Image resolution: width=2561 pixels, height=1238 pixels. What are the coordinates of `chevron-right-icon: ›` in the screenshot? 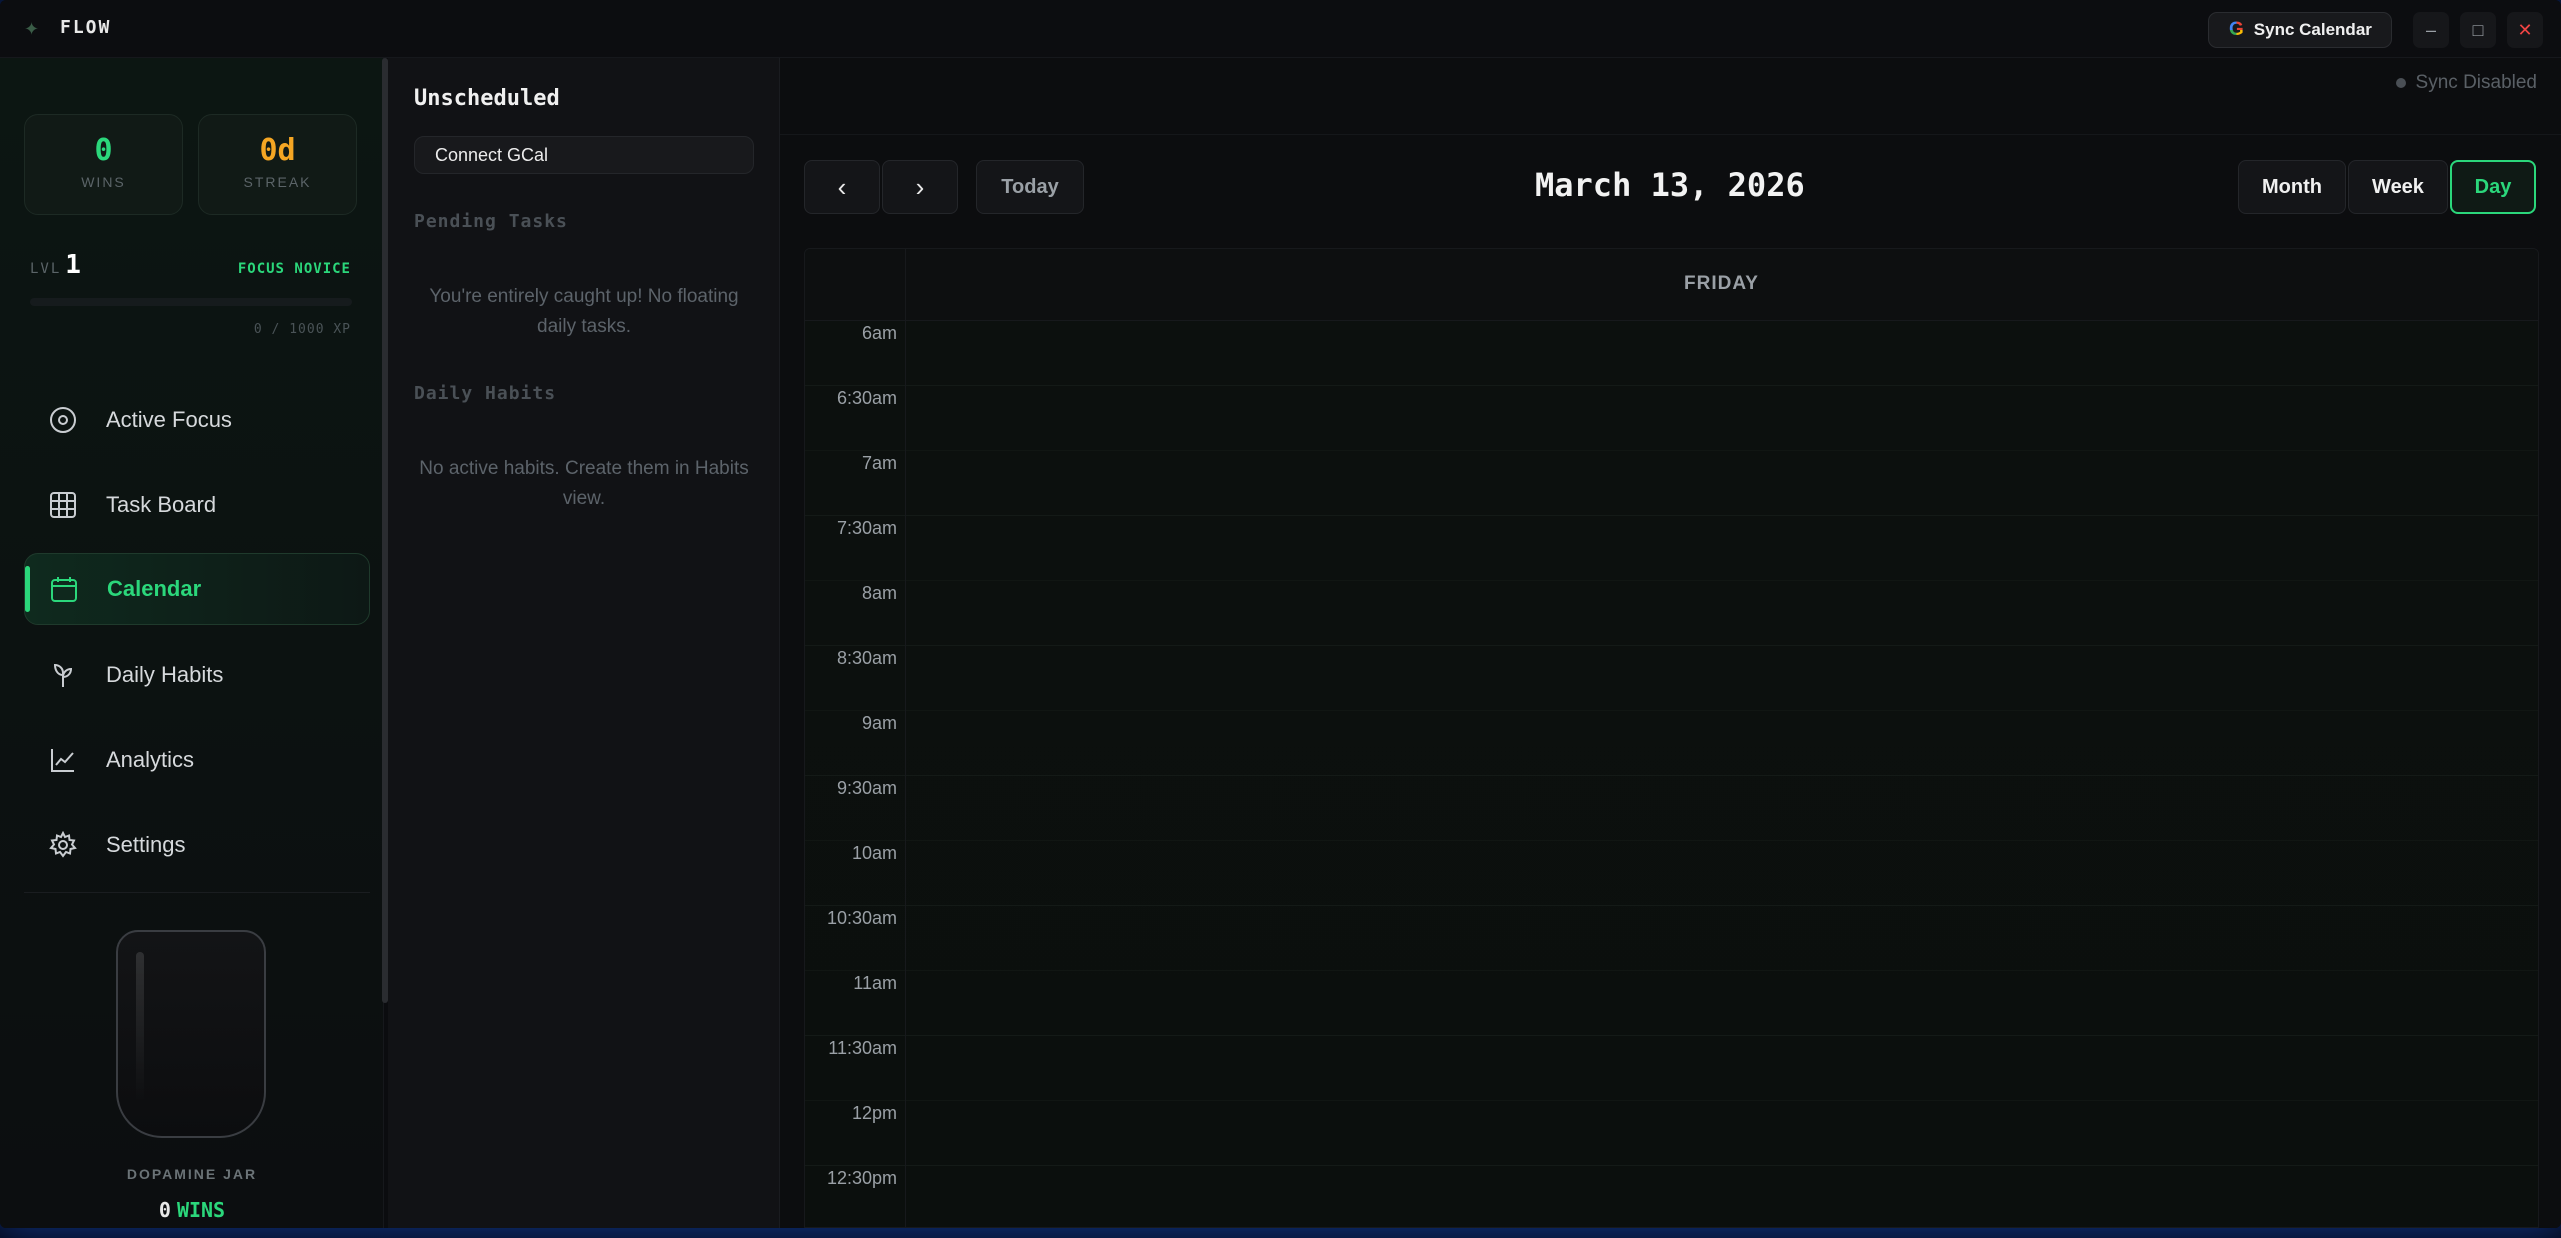 It's located at (920, 186).